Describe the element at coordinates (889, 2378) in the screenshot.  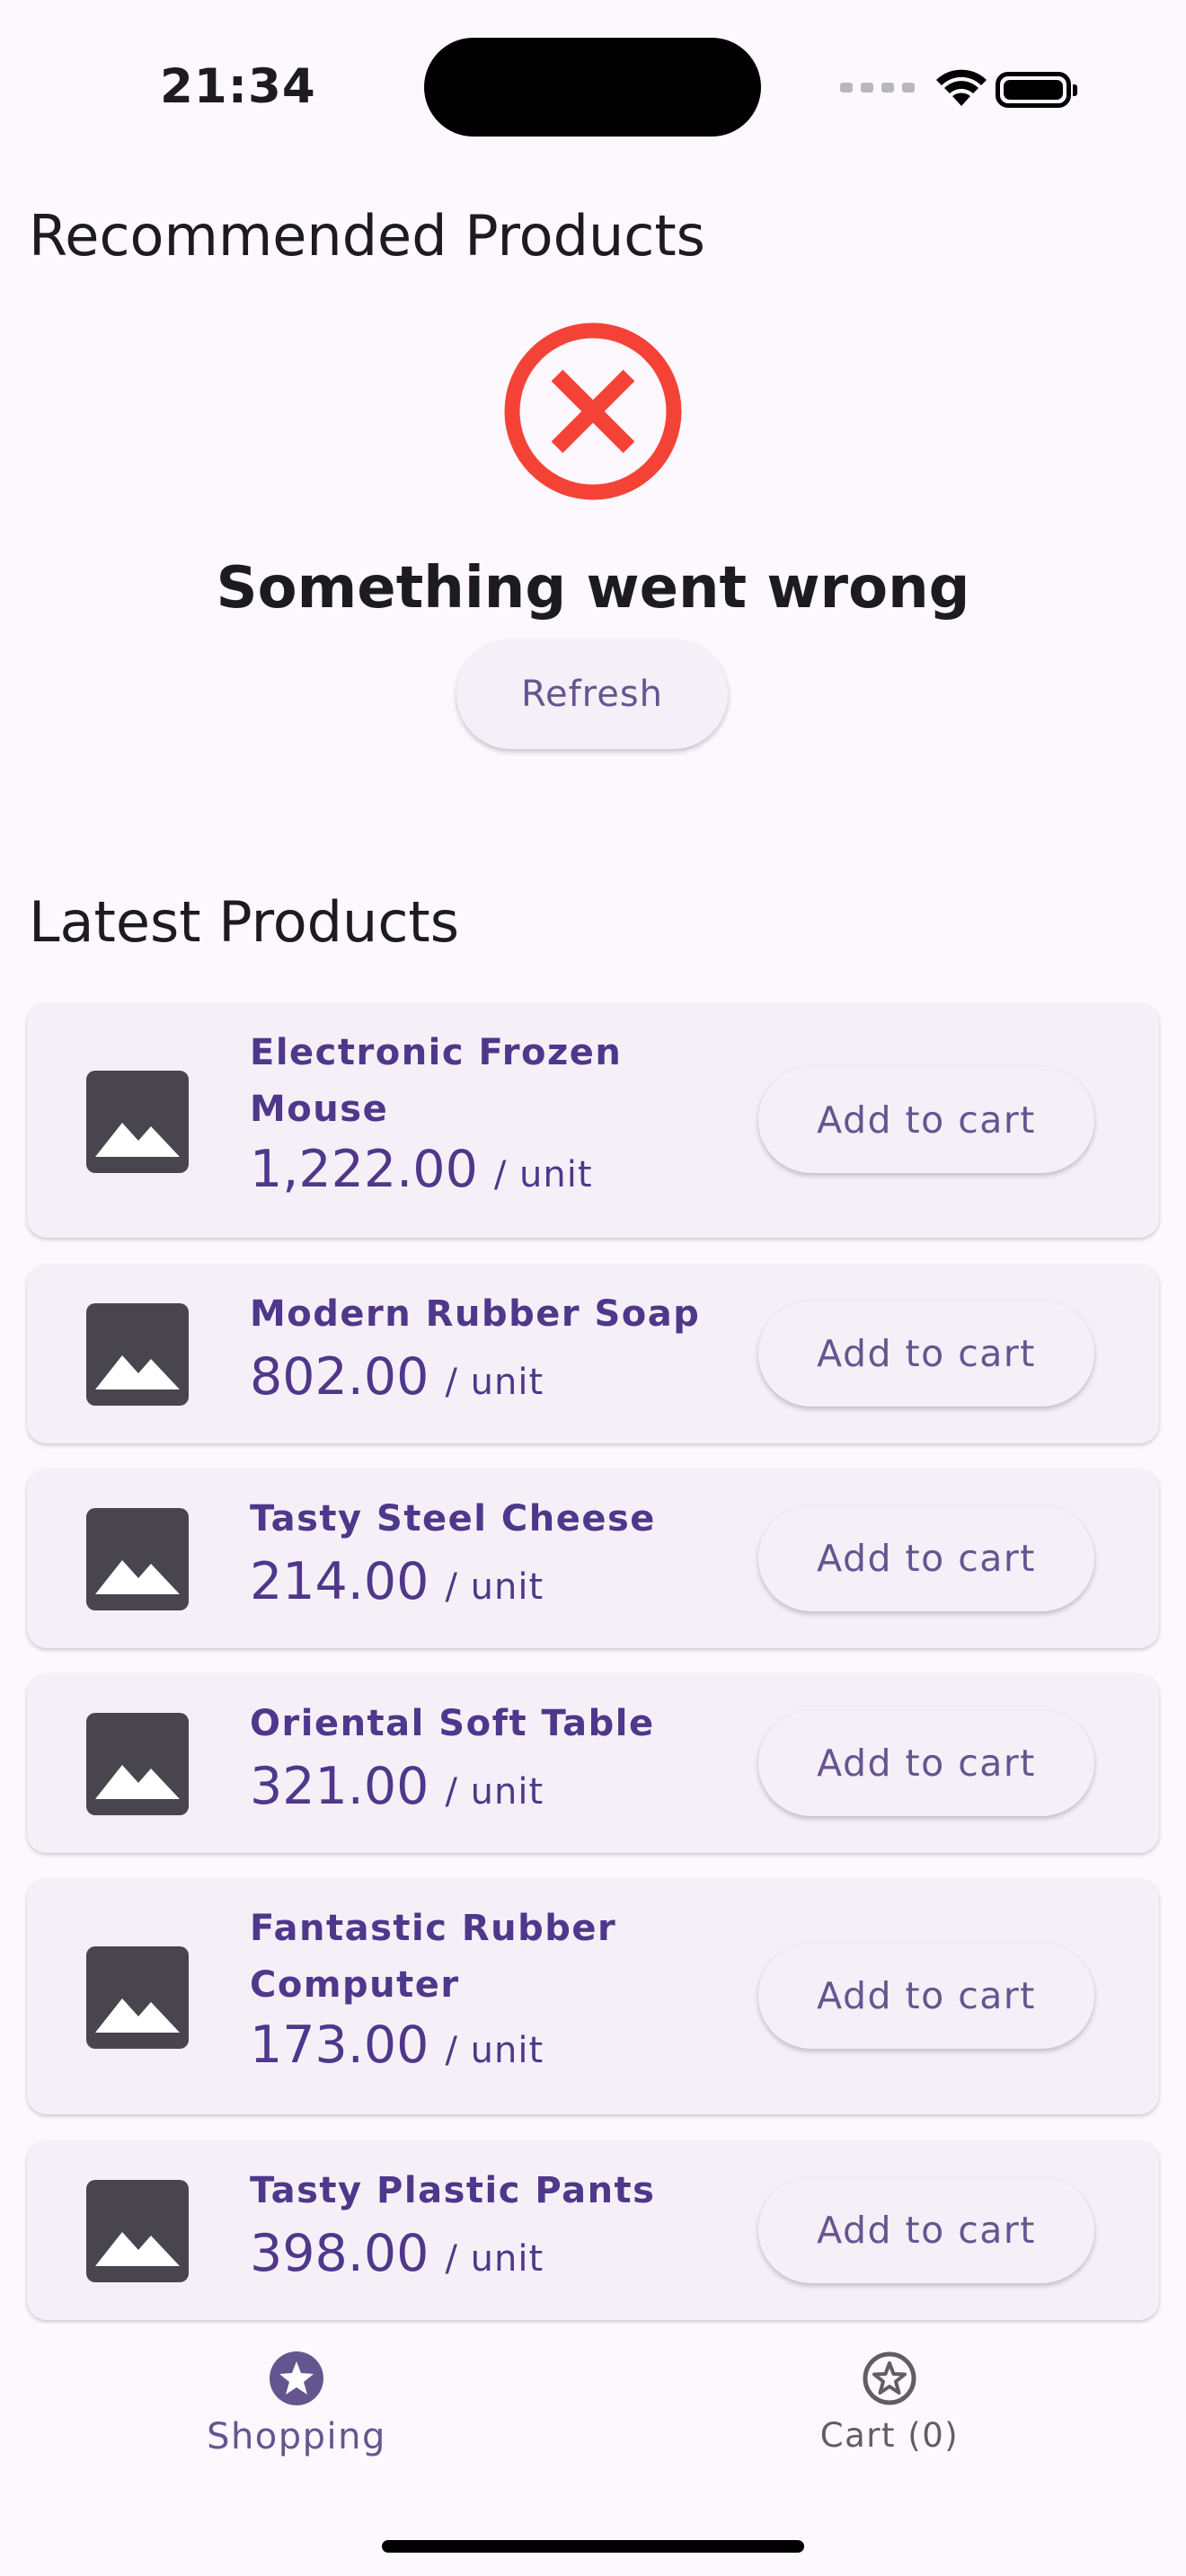
I see `star-circle-outline-icon` at that location.